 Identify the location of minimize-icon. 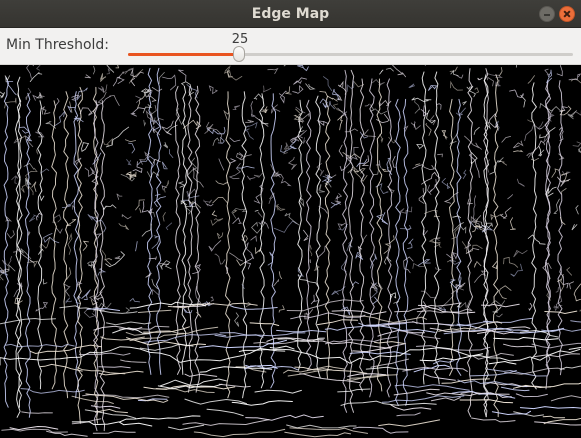
(547, 14).